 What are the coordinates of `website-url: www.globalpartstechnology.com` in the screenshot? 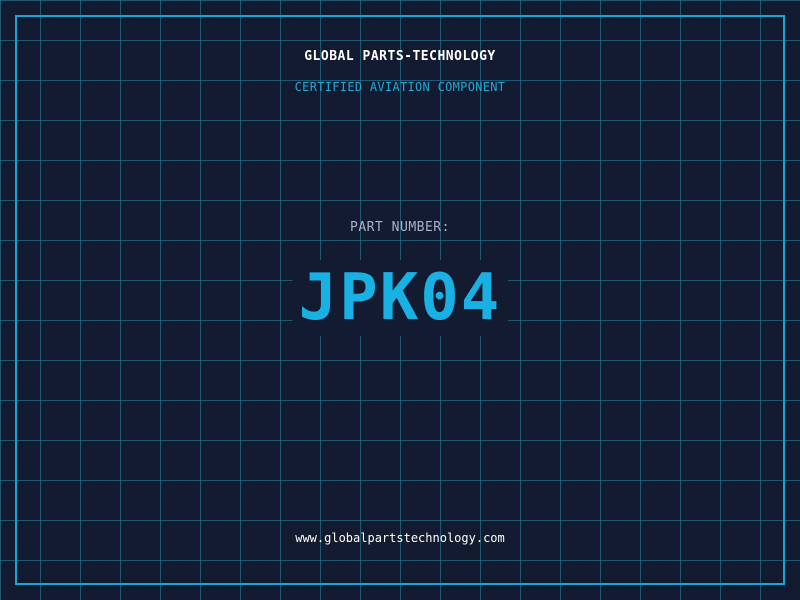 It's located at (400, 538).